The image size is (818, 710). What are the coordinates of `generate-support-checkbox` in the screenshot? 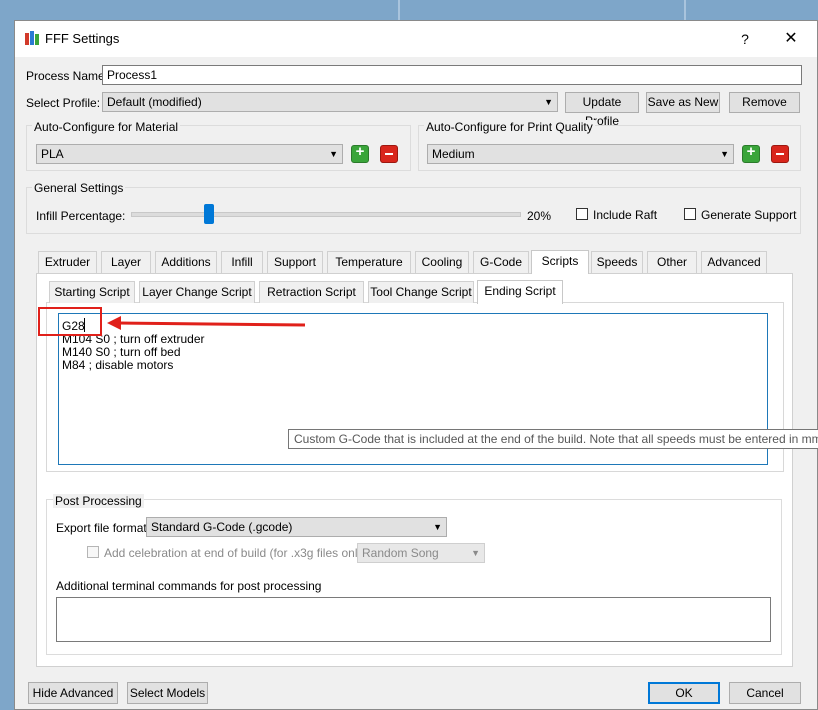 It's located at (690, 214).